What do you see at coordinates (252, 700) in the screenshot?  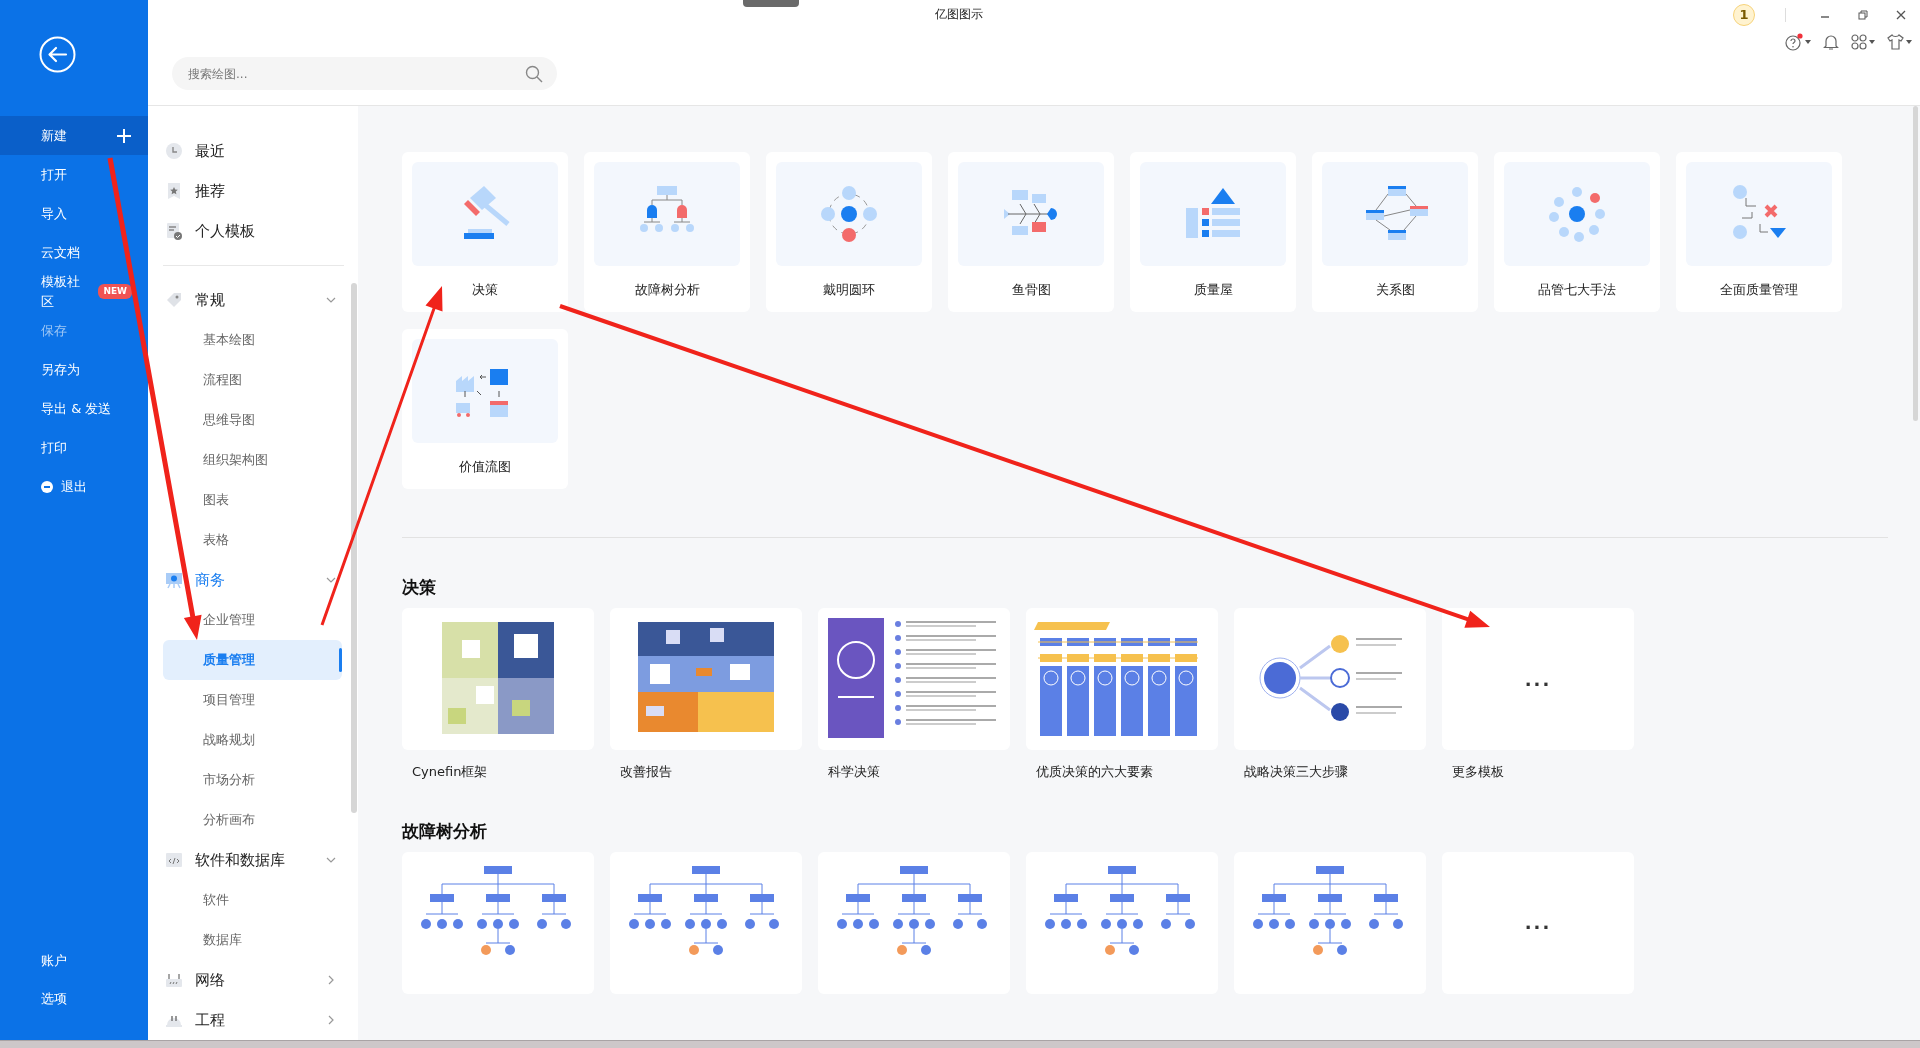 I see `subcategory-item: 项目管理` at bounding box center [252, 700].